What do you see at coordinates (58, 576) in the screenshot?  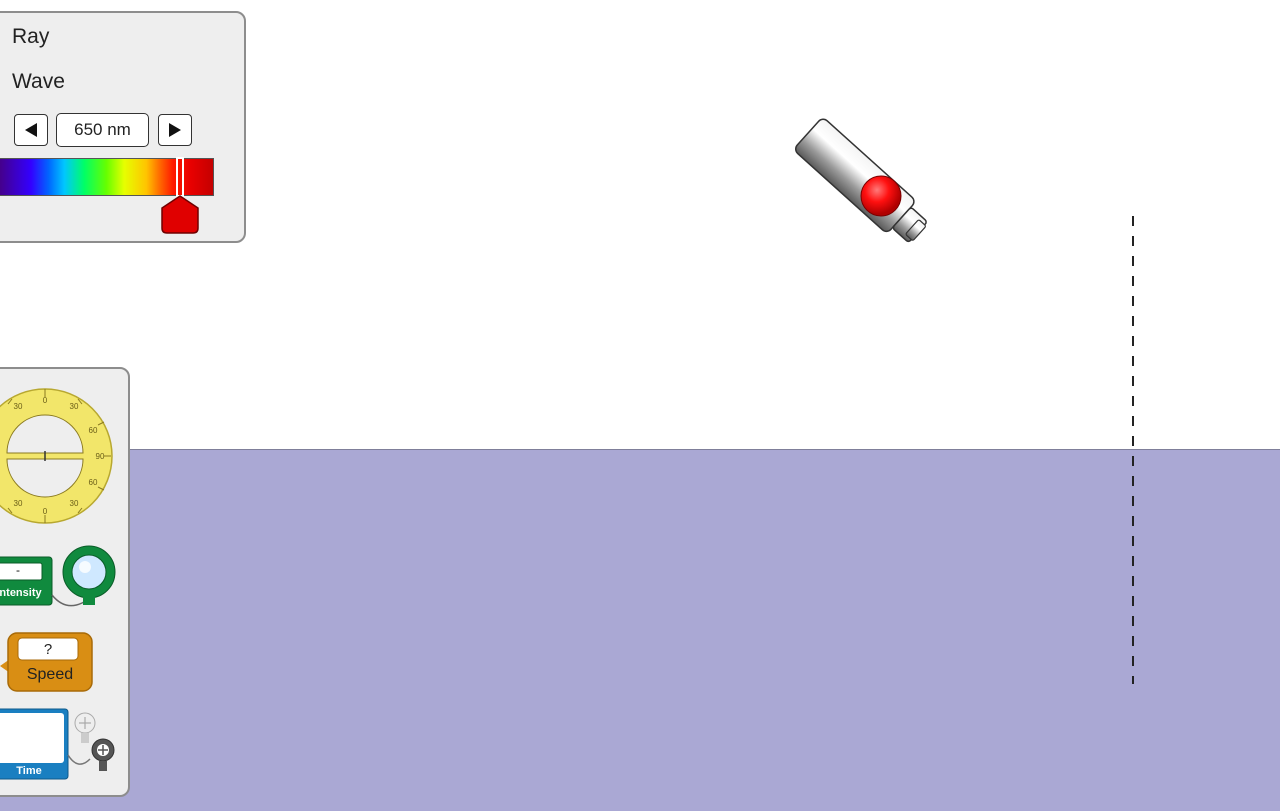 I see `intensity-probe-icon` at bounding box center [58, 576].